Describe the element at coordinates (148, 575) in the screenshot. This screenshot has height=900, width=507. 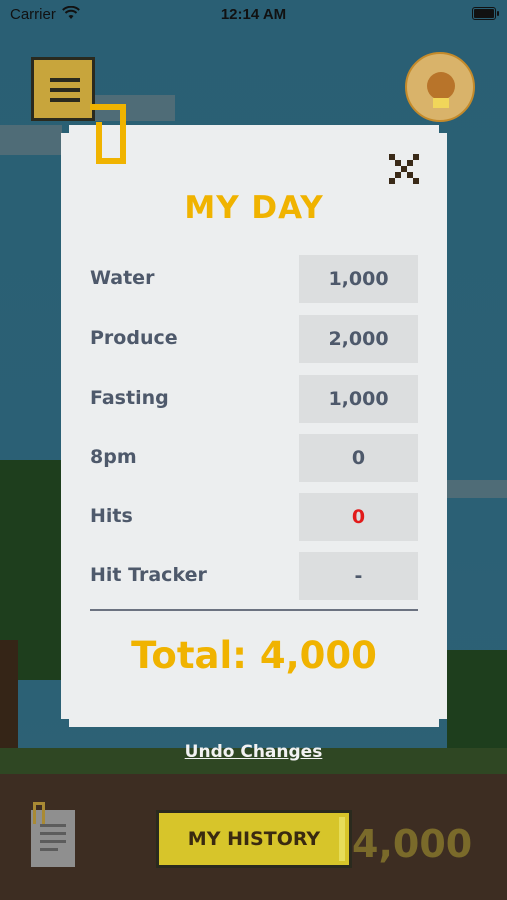
I see `row-label-hit-tracker: Hit Tracker` at that location.